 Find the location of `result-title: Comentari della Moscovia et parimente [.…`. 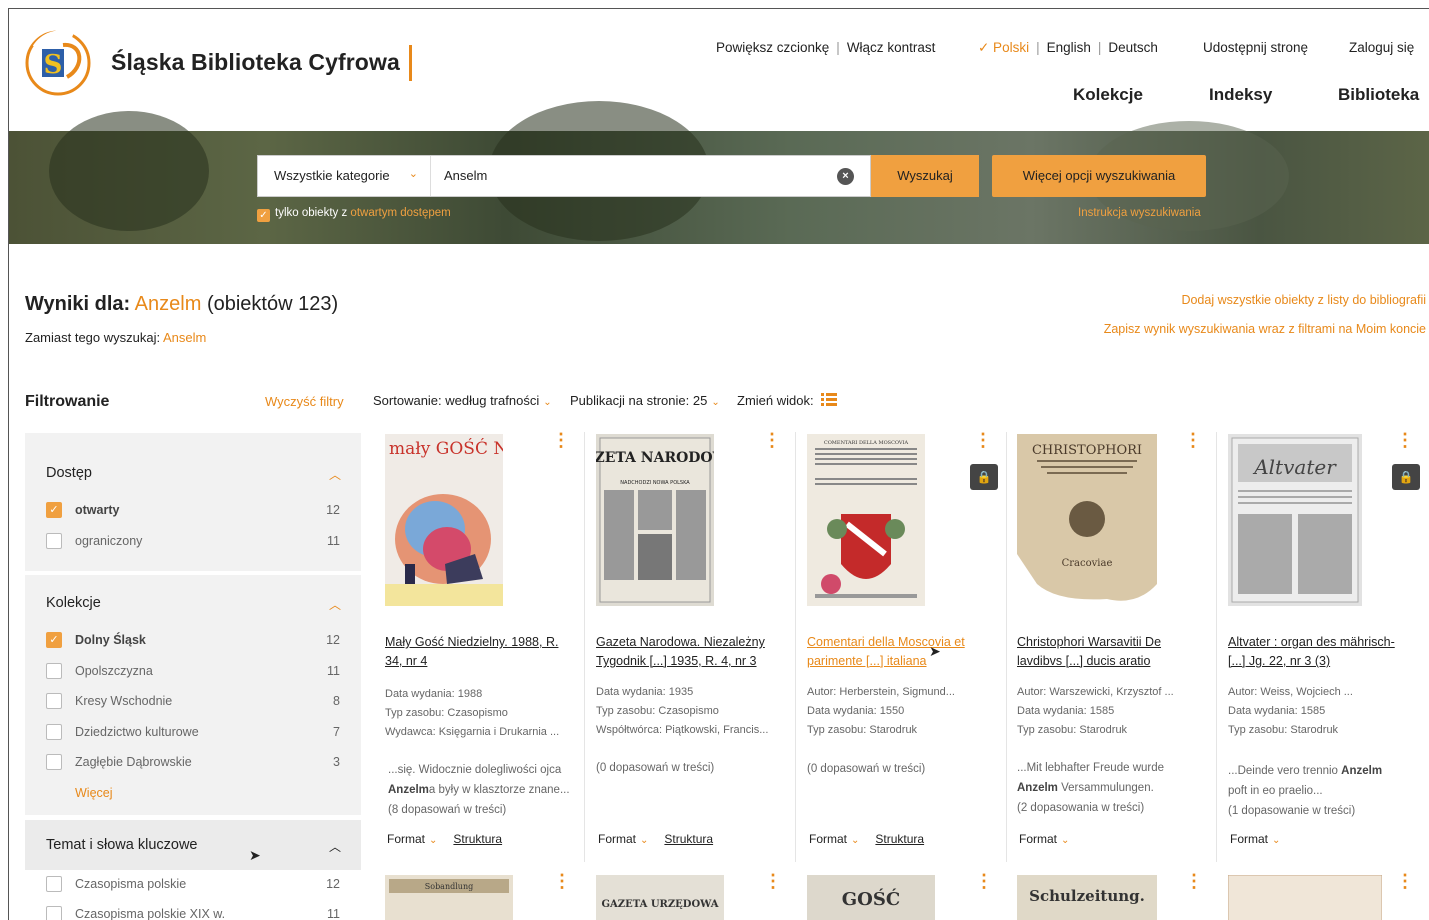

result-title: Comentari della Moscovia et parimente [.… is located at coordinates (899, 652).